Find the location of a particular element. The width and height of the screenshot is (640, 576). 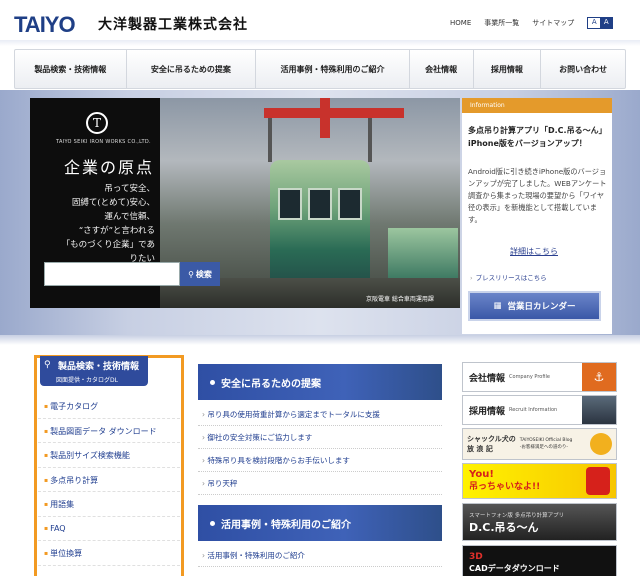

you-banner-text: You! 吊っちゃいなよ!! is located at coordinates (504, 481).